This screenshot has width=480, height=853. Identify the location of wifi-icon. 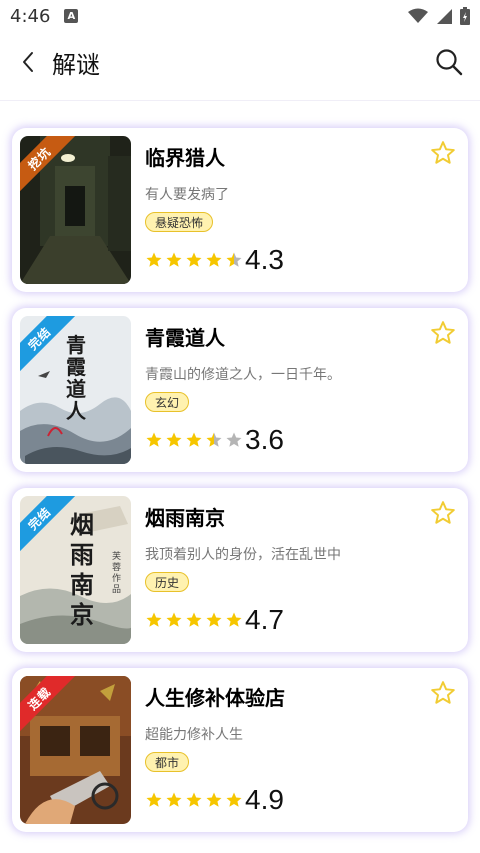
(418, 15).